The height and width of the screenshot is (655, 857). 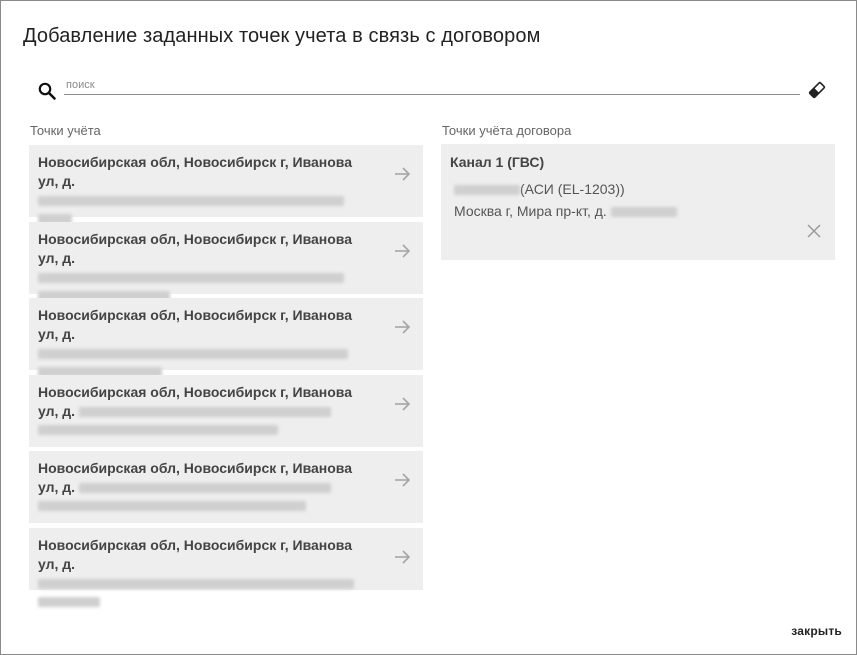 What do you see at coordinates (640, 189) in the screenshot?
I see `channel-device: (АСИ (EL-1203))` at bounding box center [640, 189].